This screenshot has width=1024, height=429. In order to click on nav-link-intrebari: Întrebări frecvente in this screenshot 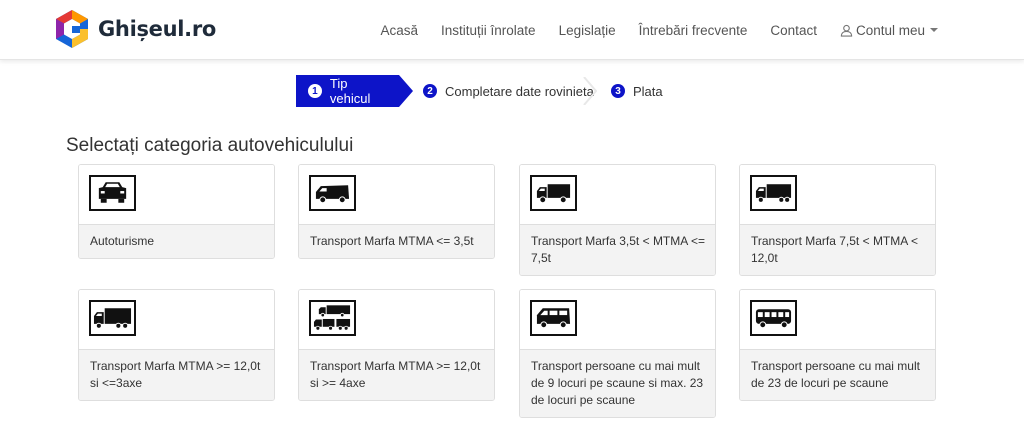, I will do `click(693, 30)`.